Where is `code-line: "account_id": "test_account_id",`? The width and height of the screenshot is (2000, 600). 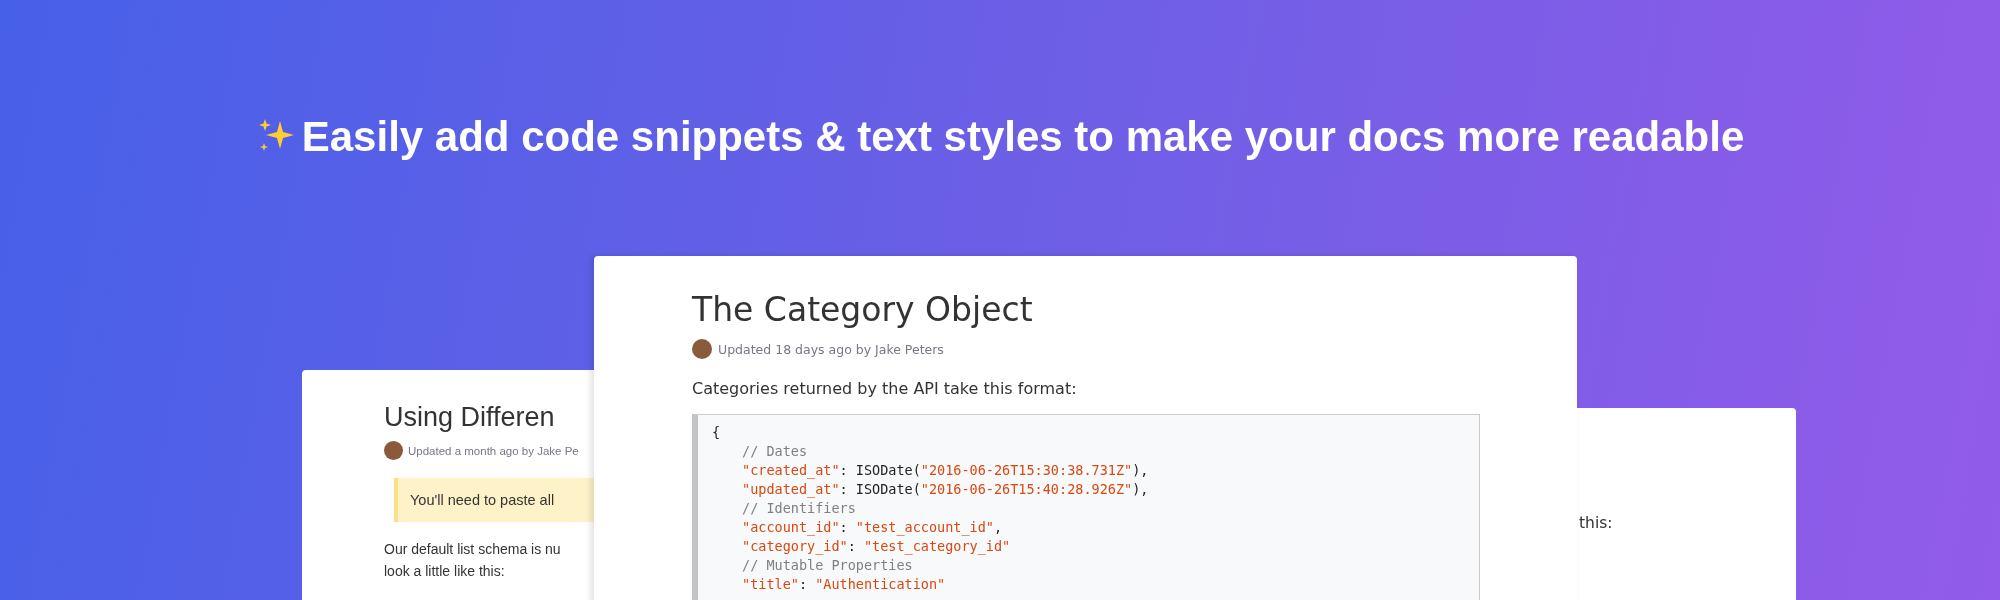 code-line: "account_id": "test_account_id", is located at coordinates (872, 527).